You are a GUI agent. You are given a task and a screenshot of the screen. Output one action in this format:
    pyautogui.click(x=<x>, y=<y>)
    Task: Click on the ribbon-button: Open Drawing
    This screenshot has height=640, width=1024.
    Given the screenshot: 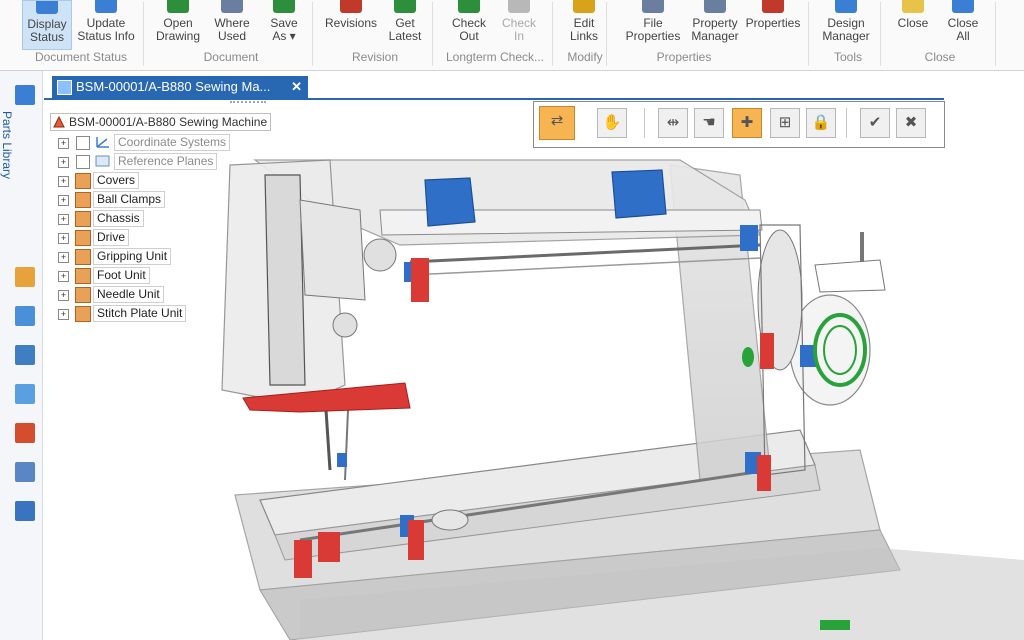 What is the action you would take?
    pyautogui.click(x=178, y=25)
    